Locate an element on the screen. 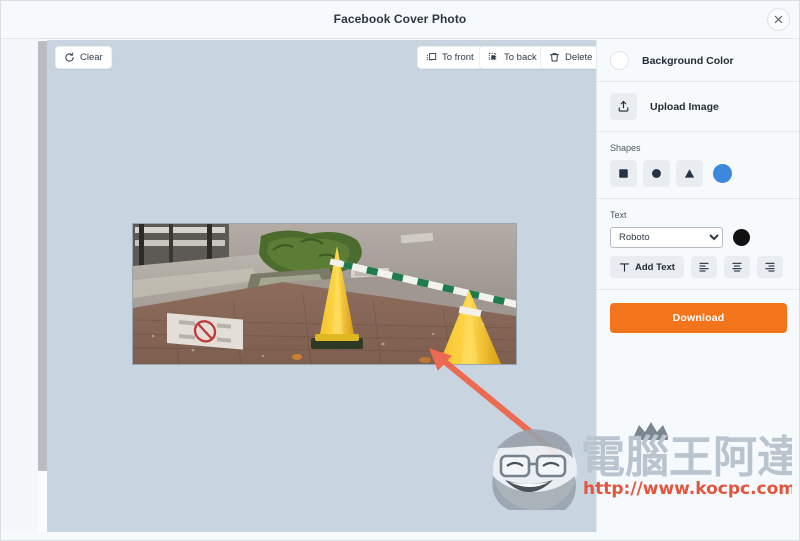  close-button is located at coordinates (778, 19).